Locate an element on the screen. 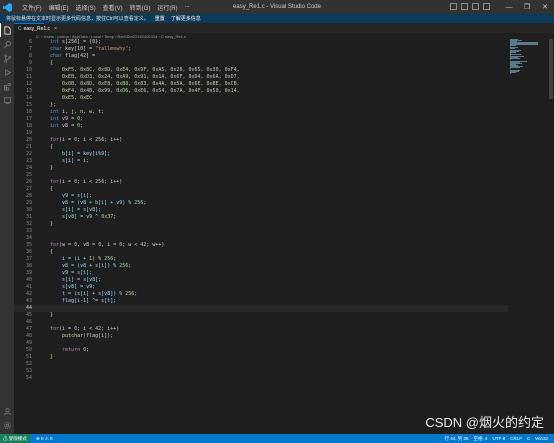 This screenshot has height=443, width=554. code-line: 52 is located at coordinates (261, 364).